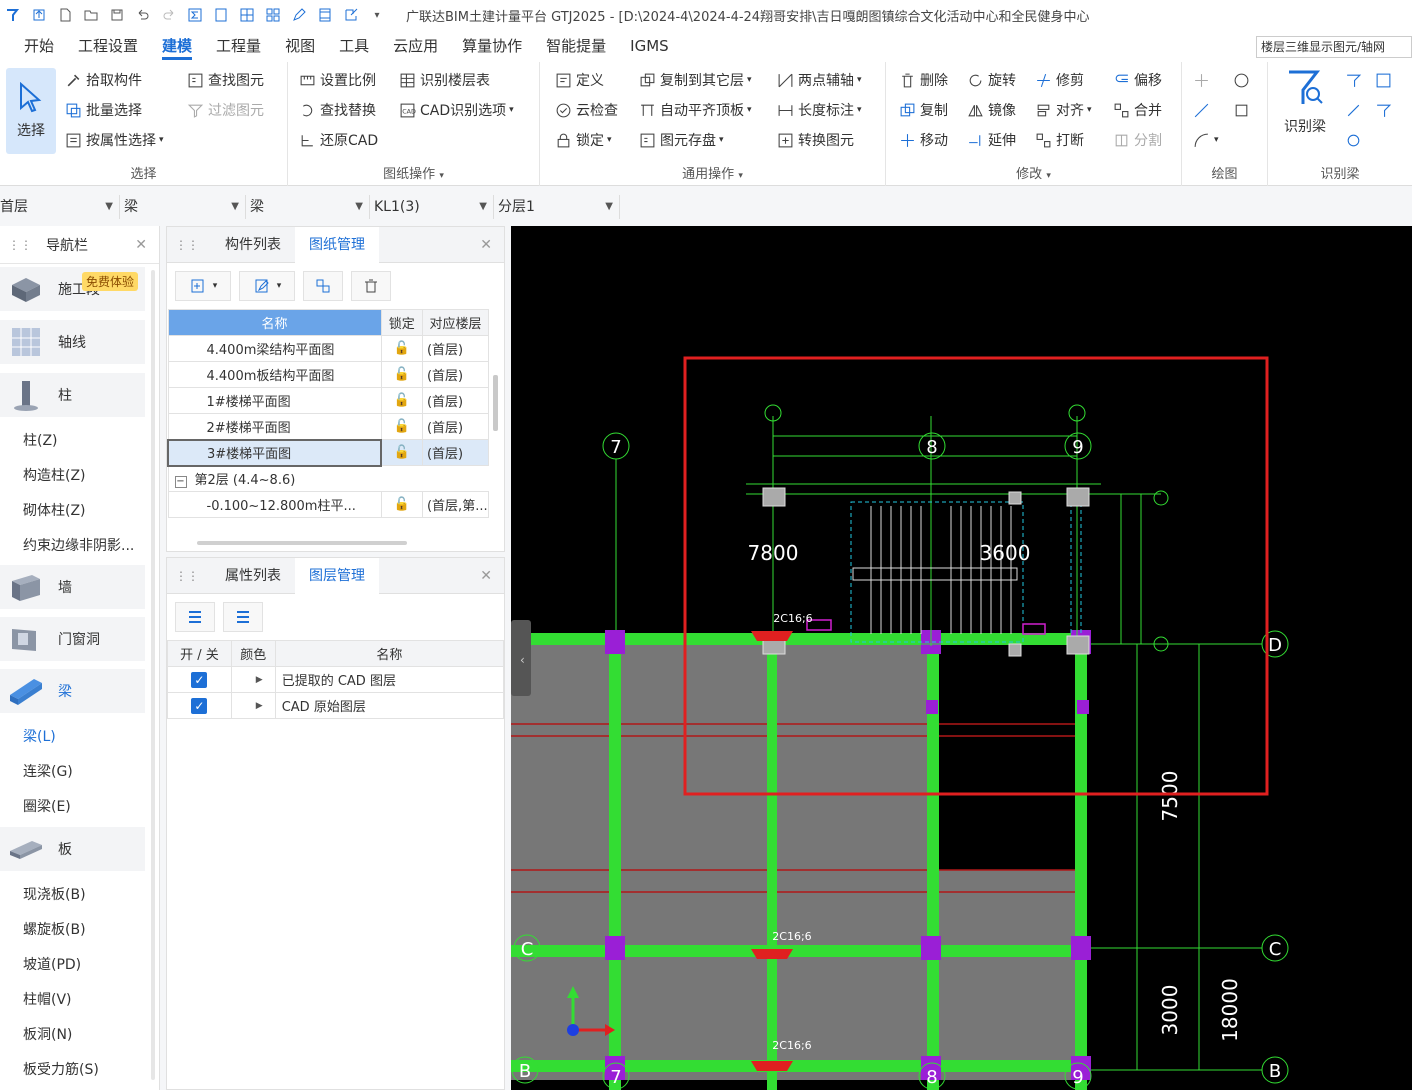  I want to click on identify-floor-table-button: 识别楼层表, so click(444, 80).